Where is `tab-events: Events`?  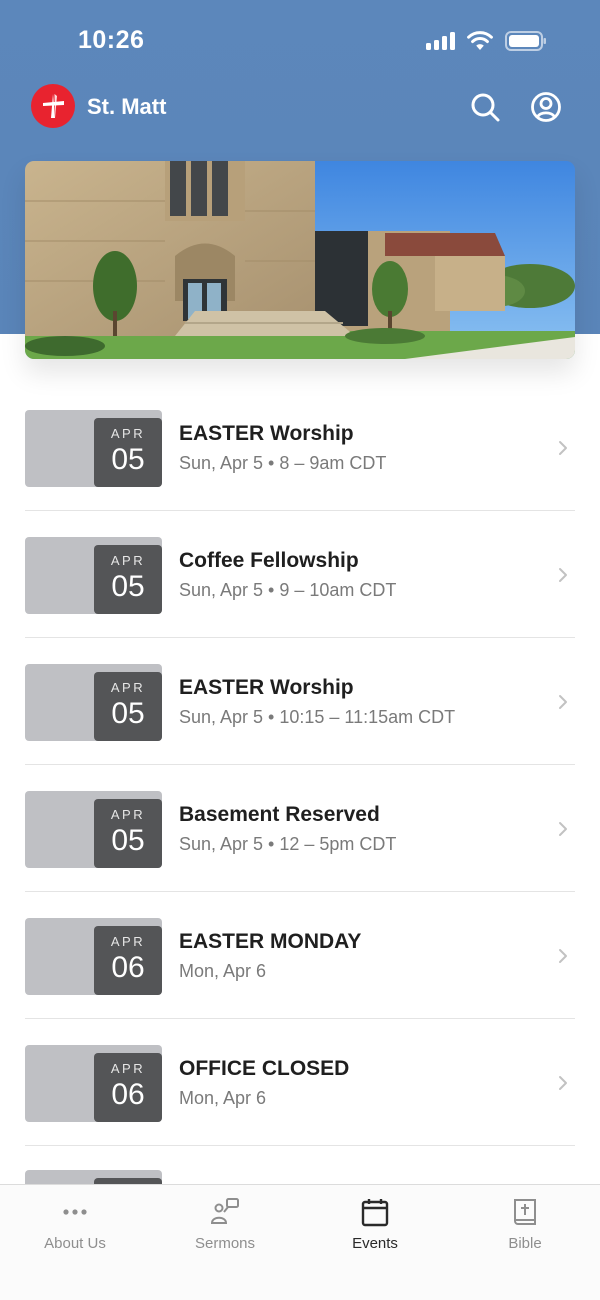 tab-events: Events is located at coordinates (375, 1225).